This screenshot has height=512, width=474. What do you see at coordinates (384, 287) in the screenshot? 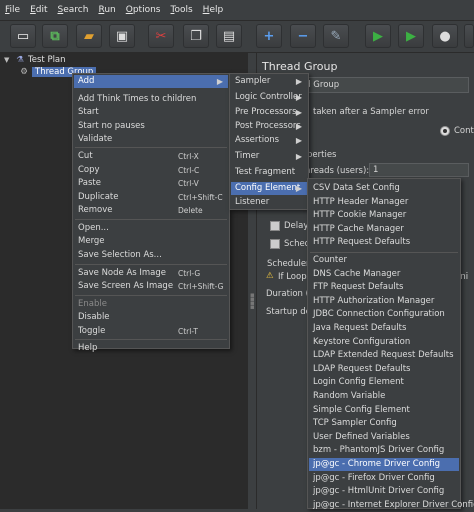
I see `config-item-ftp-request-defaults: FTP Request Defaults` at bounding box center [384, 287].